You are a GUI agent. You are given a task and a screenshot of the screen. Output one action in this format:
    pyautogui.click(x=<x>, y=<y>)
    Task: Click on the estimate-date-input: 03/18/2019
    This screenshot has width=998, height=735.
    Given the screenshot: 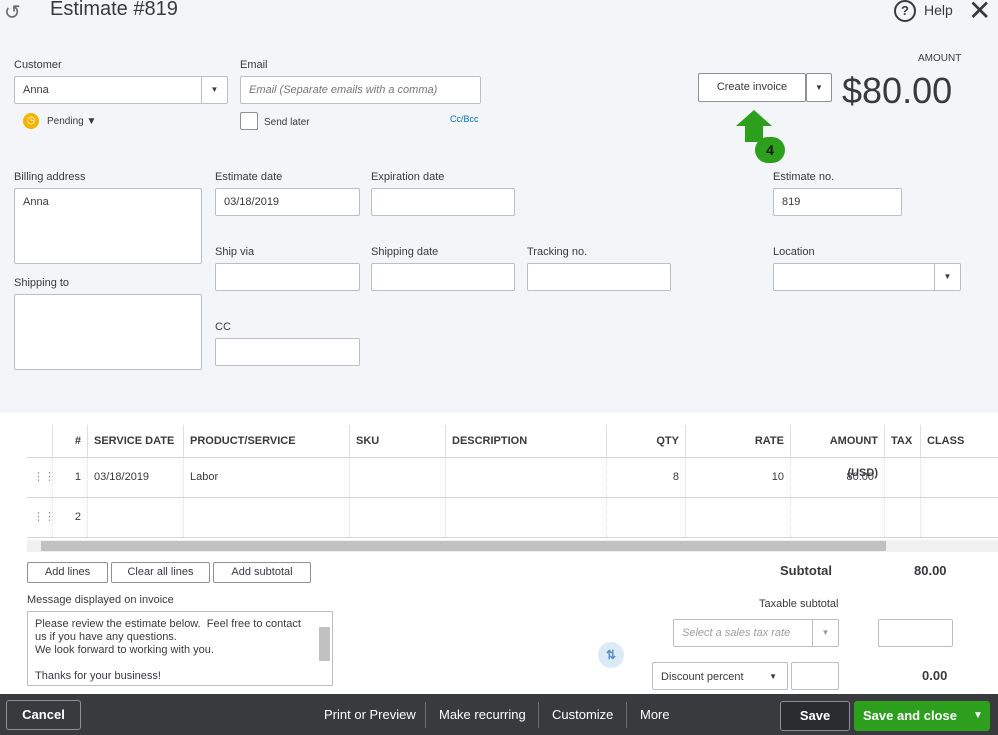 What is the action you would take?
    pyautogui.click(x=287, y=202)
    